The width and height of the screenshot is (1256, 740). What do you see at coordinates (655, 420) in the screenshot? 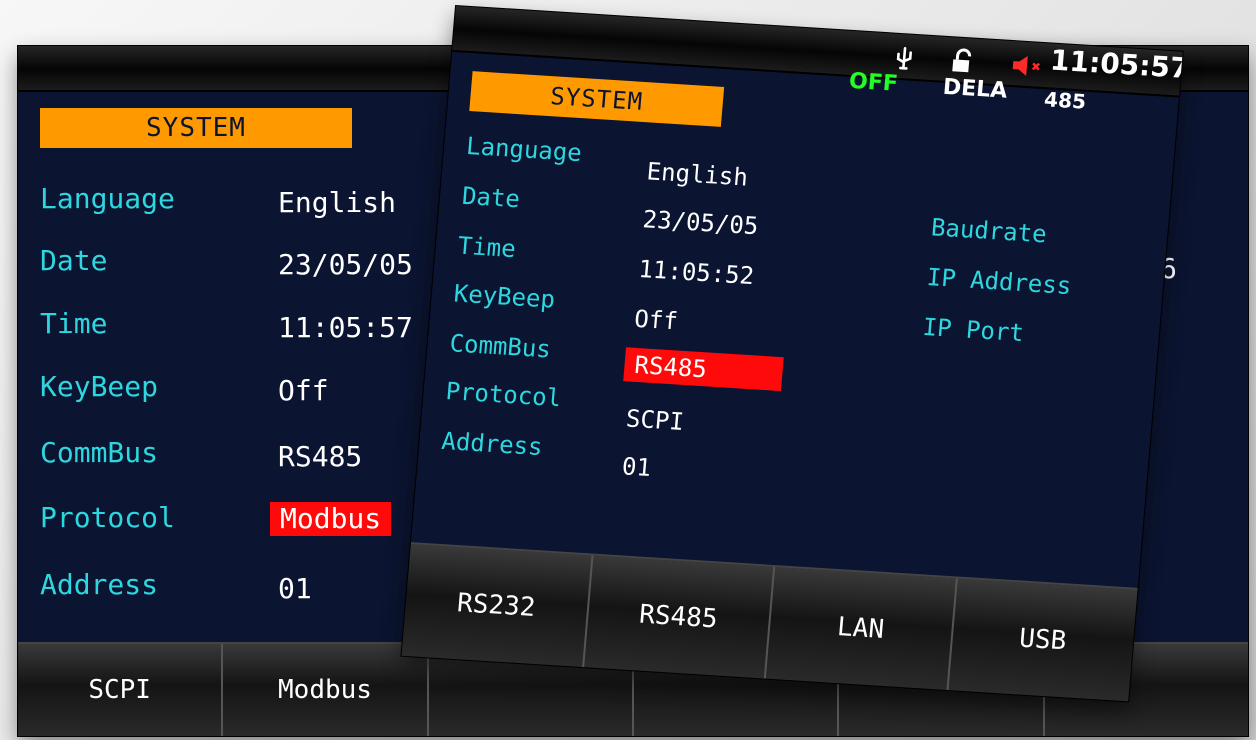
I see `front-value-protocol: SCPI` at bounding box center [655, 420].